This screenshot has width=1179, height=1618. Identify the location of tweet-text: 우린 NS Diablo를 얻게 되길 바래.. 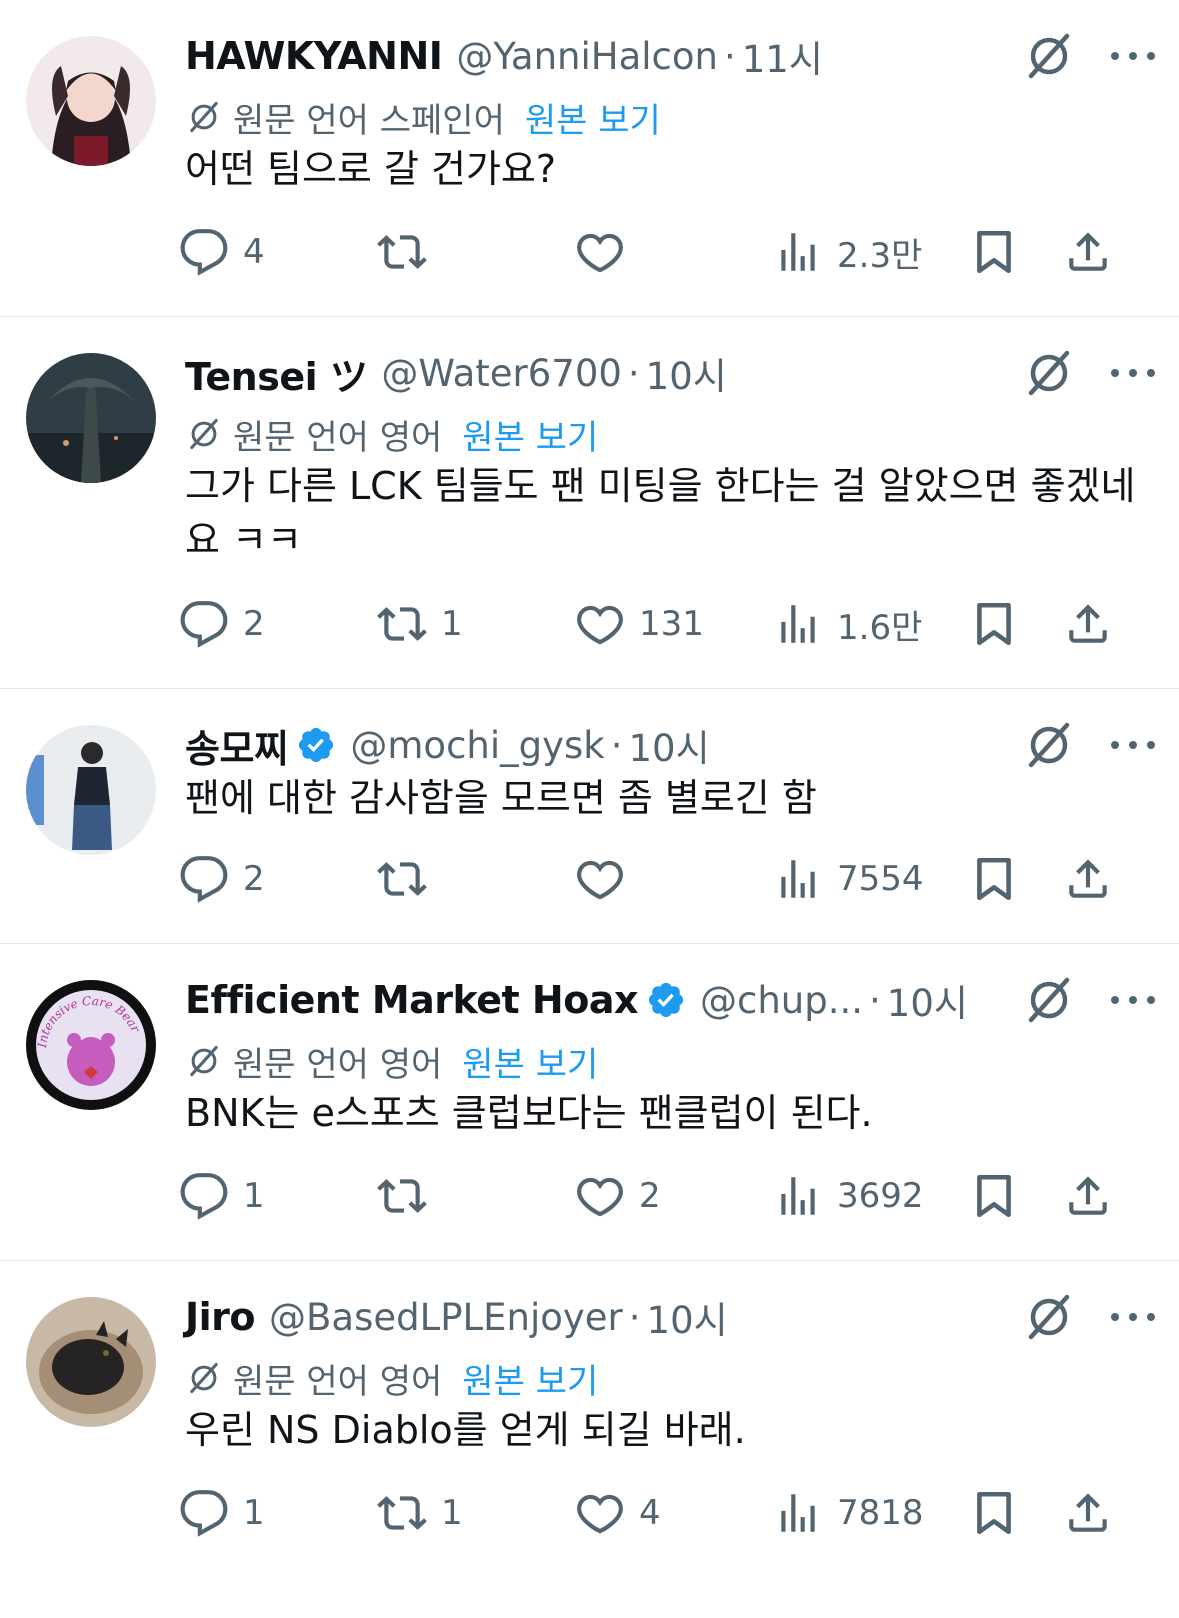
(465, 1430).